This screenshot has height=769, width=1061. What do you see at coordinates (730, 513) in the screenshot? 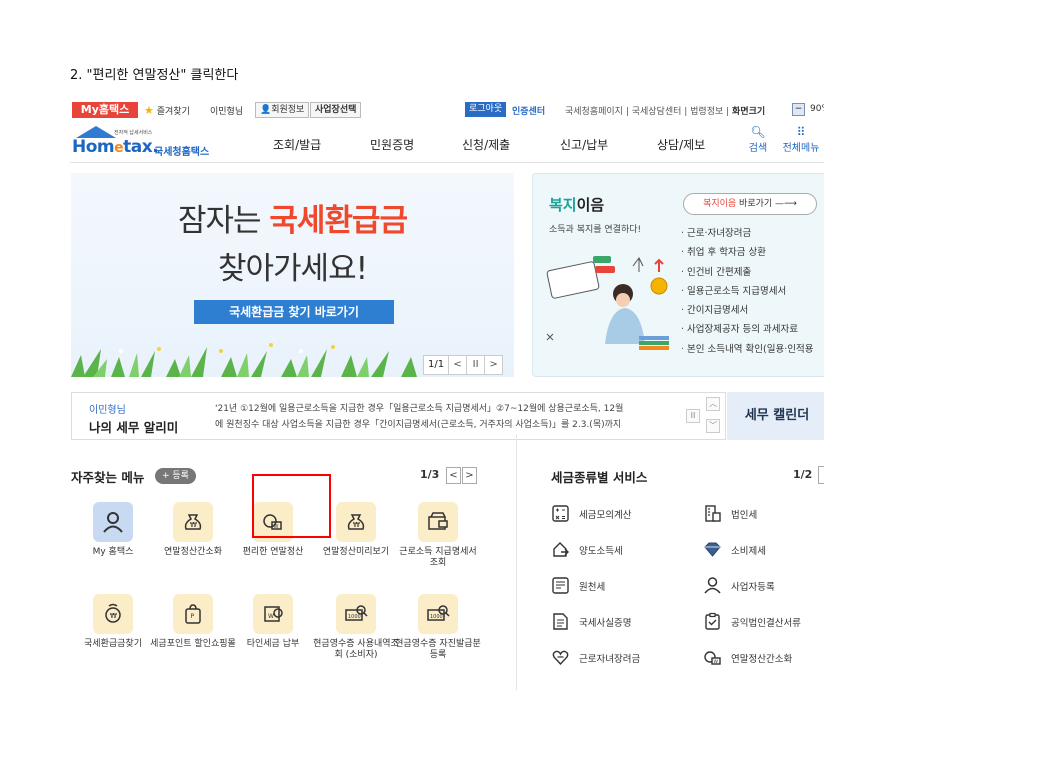
I see `service-corporate-tax: 법인세` at bounding box center [730, 513].